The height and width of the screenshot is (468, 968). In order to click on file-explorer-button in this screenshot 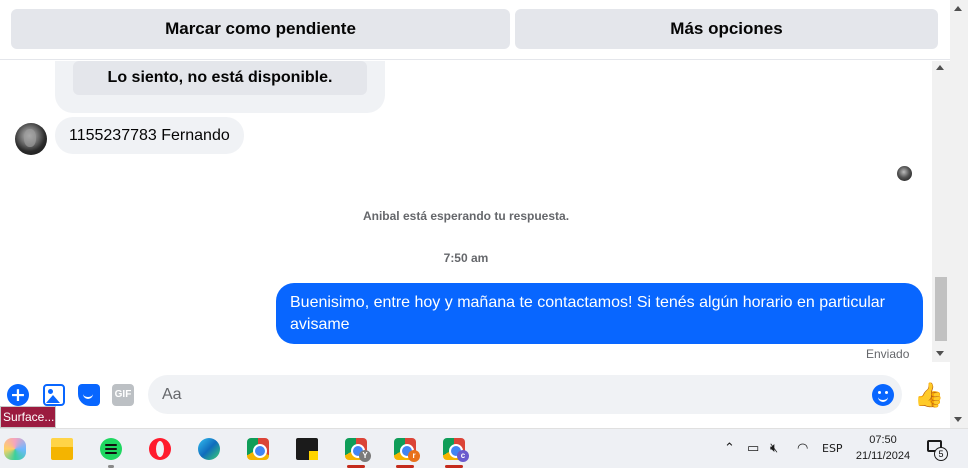, I will do `click(62, 449)`.